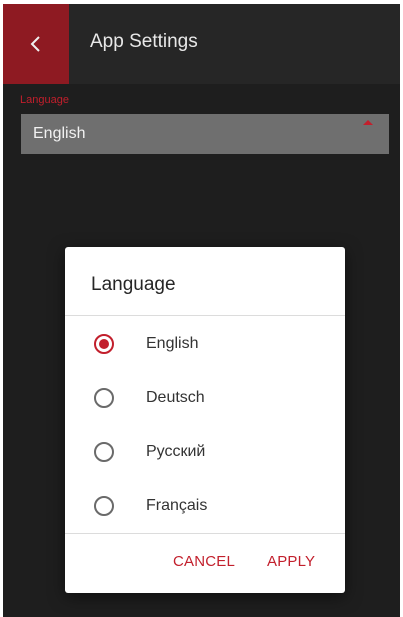 This screenshot has width=403, height=617. I want to click on language-select-value: English, so click(59, 133).